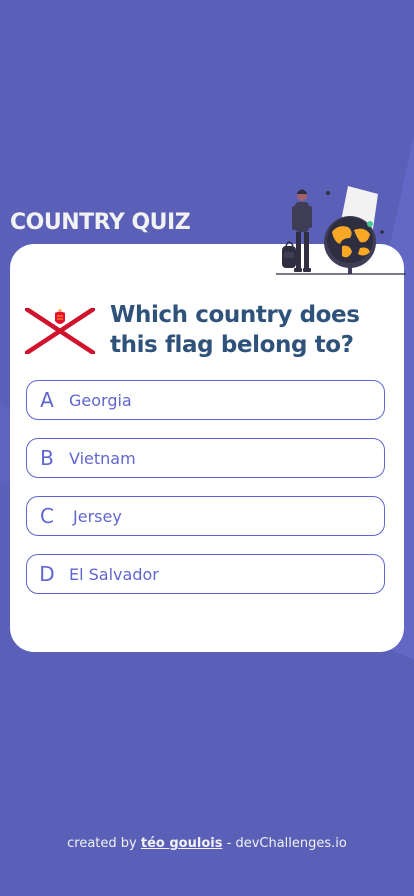  I want to click on option-text: Jersey, so click(97, 516).